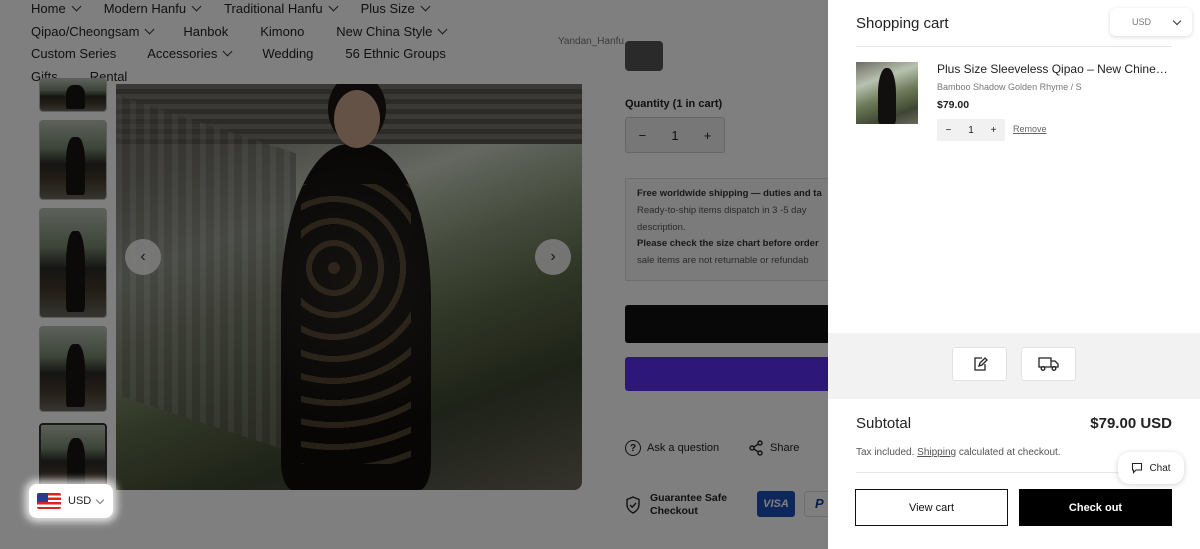 This screenshot has width=1200, height=549. I want to click on cart-tools, so click(1014, 366).